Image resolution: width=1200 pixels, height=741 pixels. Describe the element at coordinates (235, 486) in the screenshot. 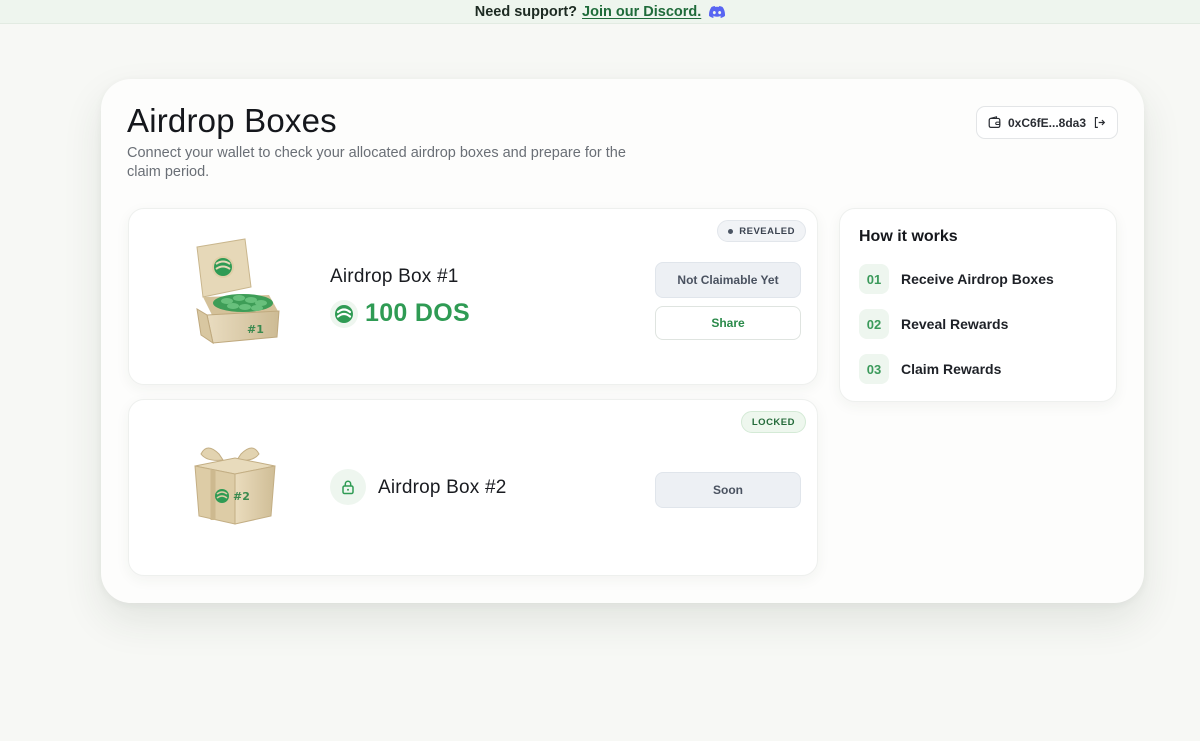

I see `gift-box-image: #2` at that location.